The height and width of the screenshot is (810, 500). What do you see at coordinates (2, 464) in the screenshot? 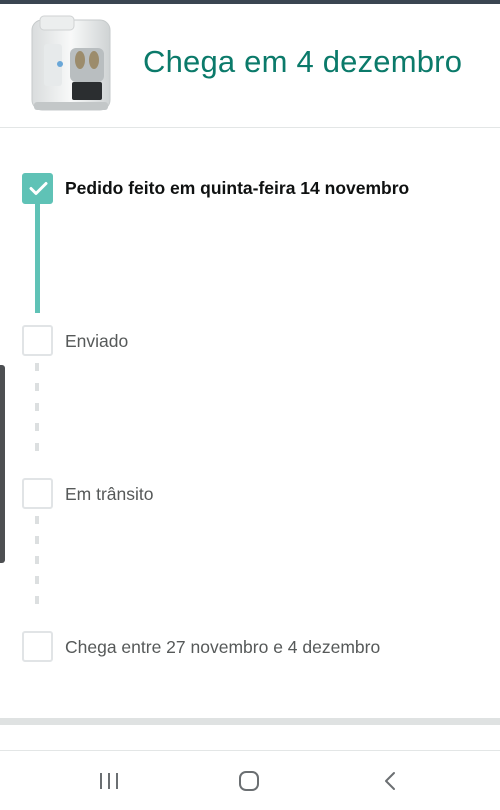
I see `edge-panel-handle` at bounding box center [2, 464].